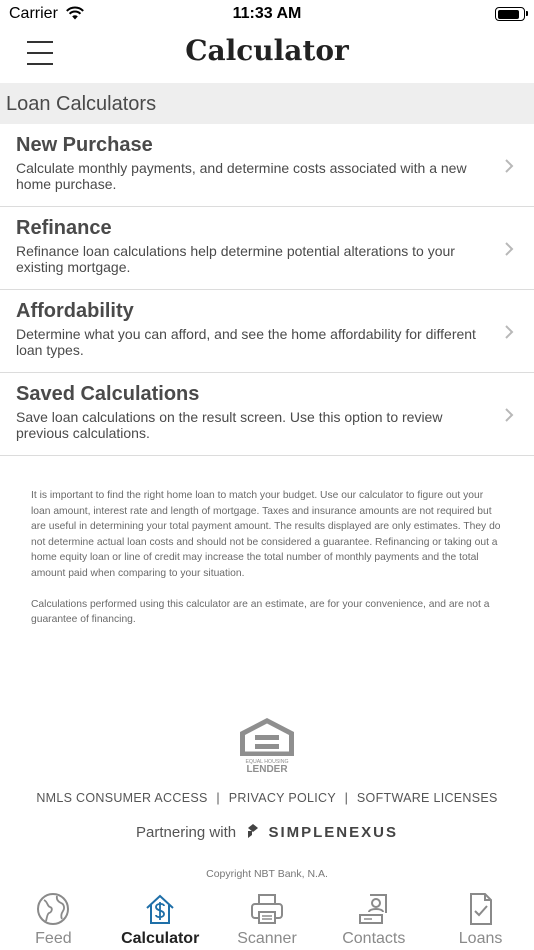 The image size is (534, 950). Describe the element at coordinates (160, 938) in the screenshot. I see `tab-label: Calculator` at that location.